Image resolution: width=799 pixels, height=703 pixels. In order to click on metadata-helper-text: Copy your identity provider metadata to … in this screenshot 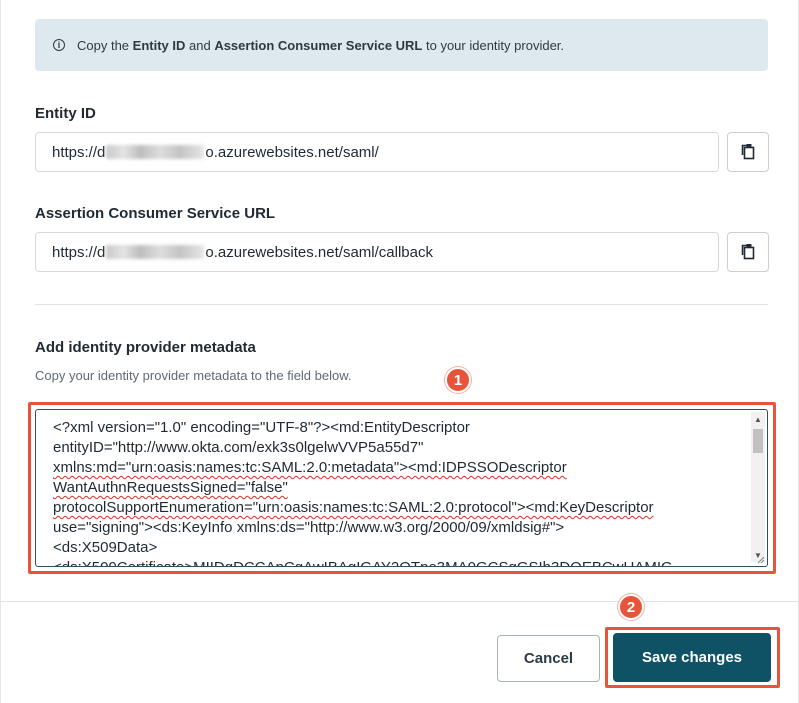, I will do `click(193, 375)`.